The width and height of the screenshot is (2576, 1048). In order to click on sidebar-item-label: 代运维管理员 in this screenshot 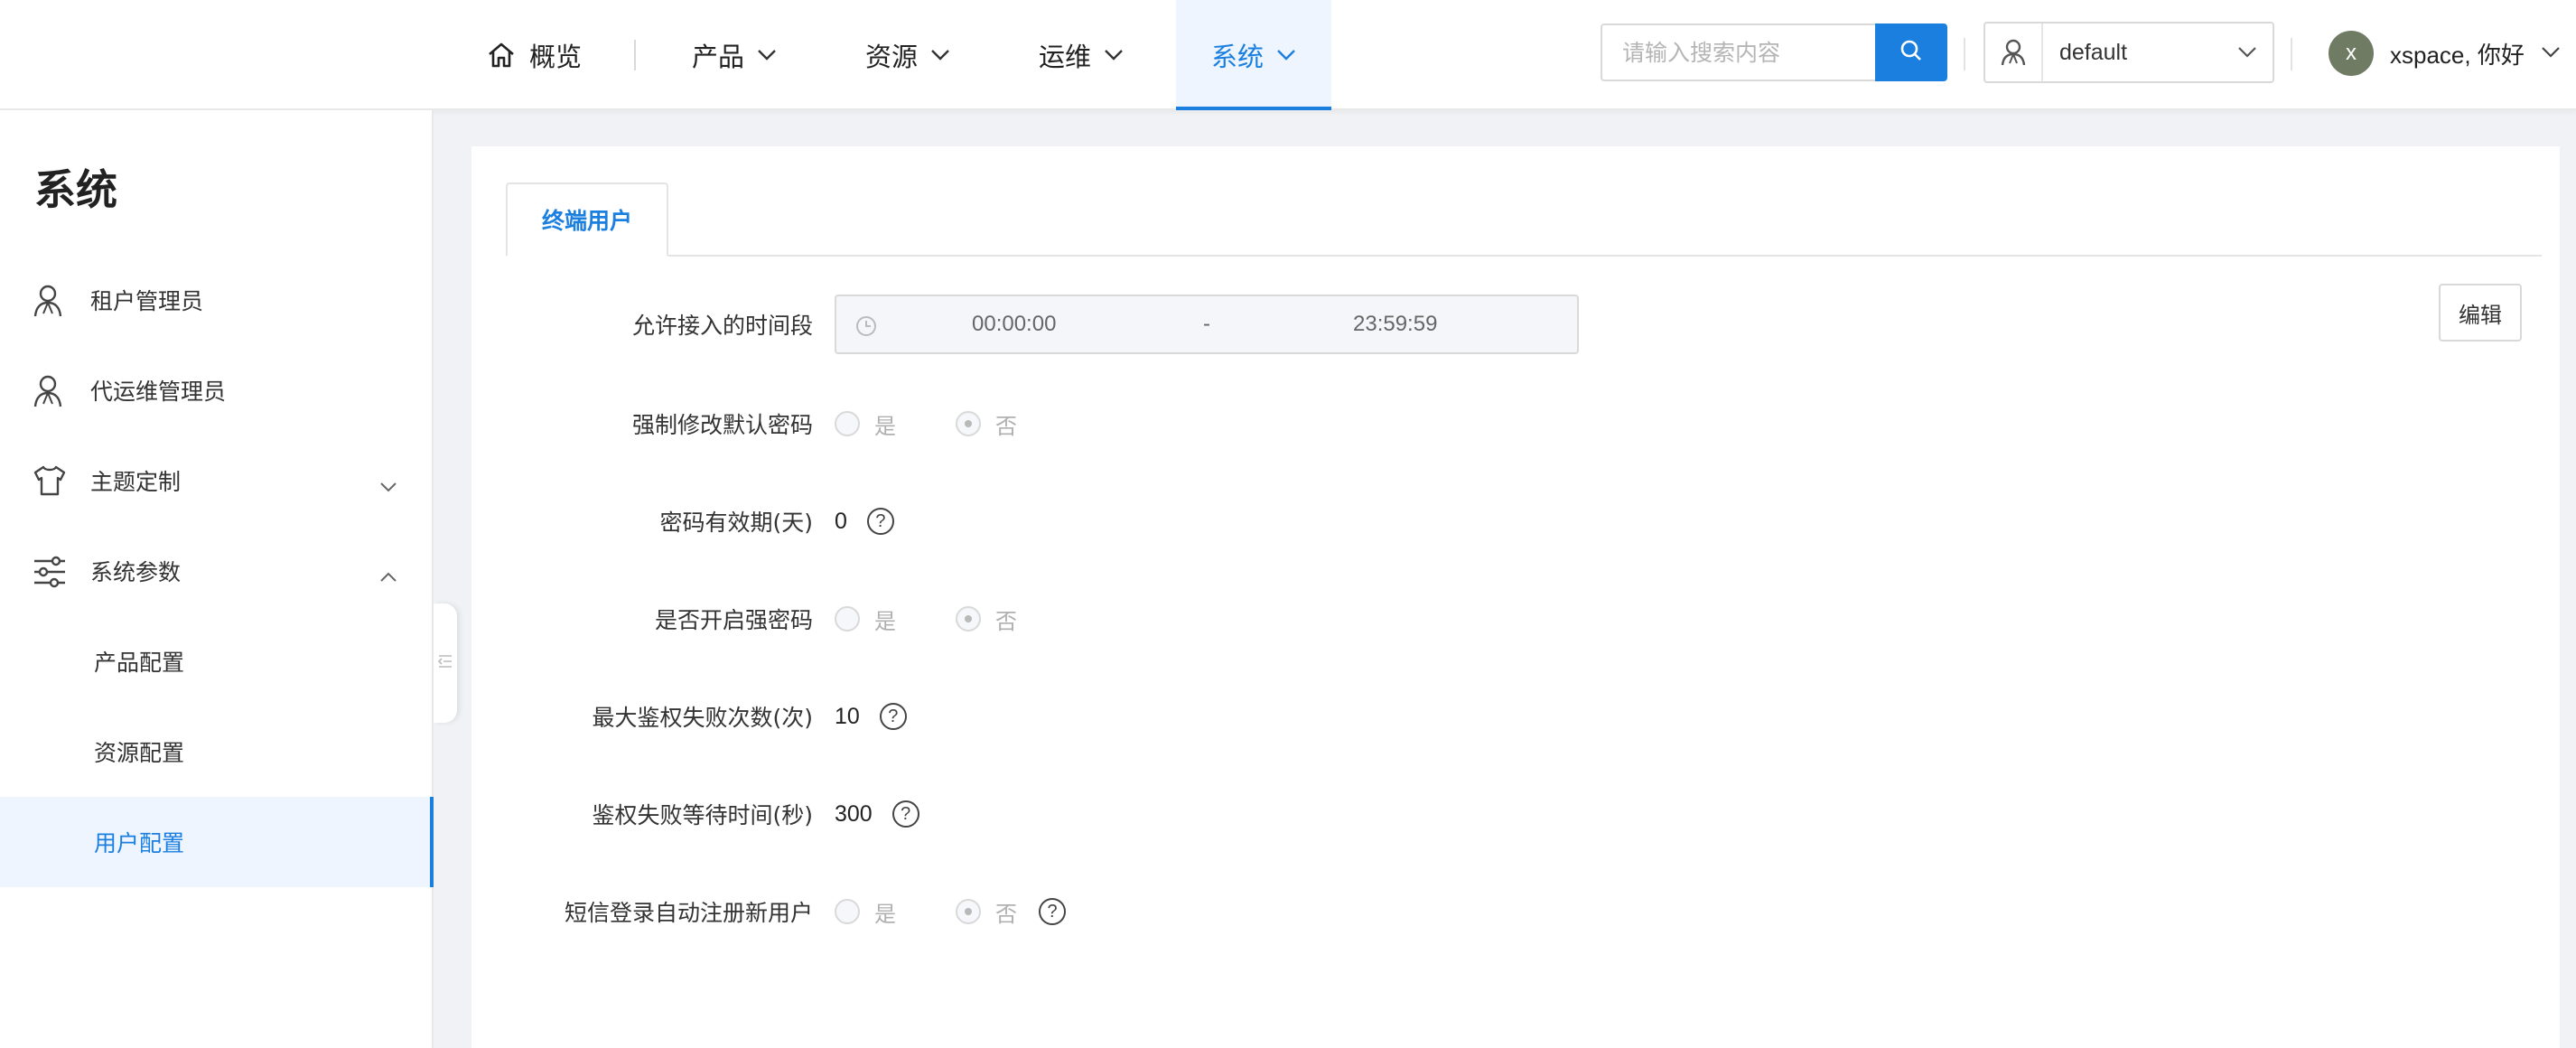, I will do `click(158, 392)`.